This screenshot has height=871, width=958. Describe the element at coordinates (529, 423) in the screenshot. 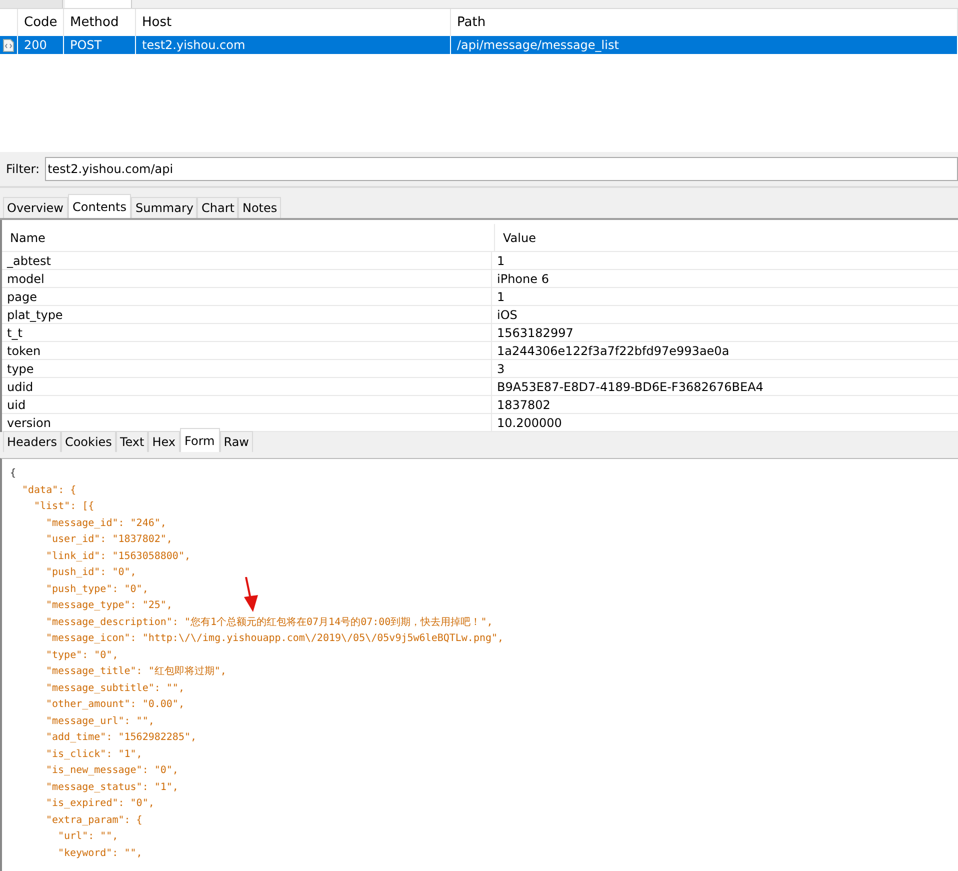

I see `table-cell-text: 10.200000` at that location.